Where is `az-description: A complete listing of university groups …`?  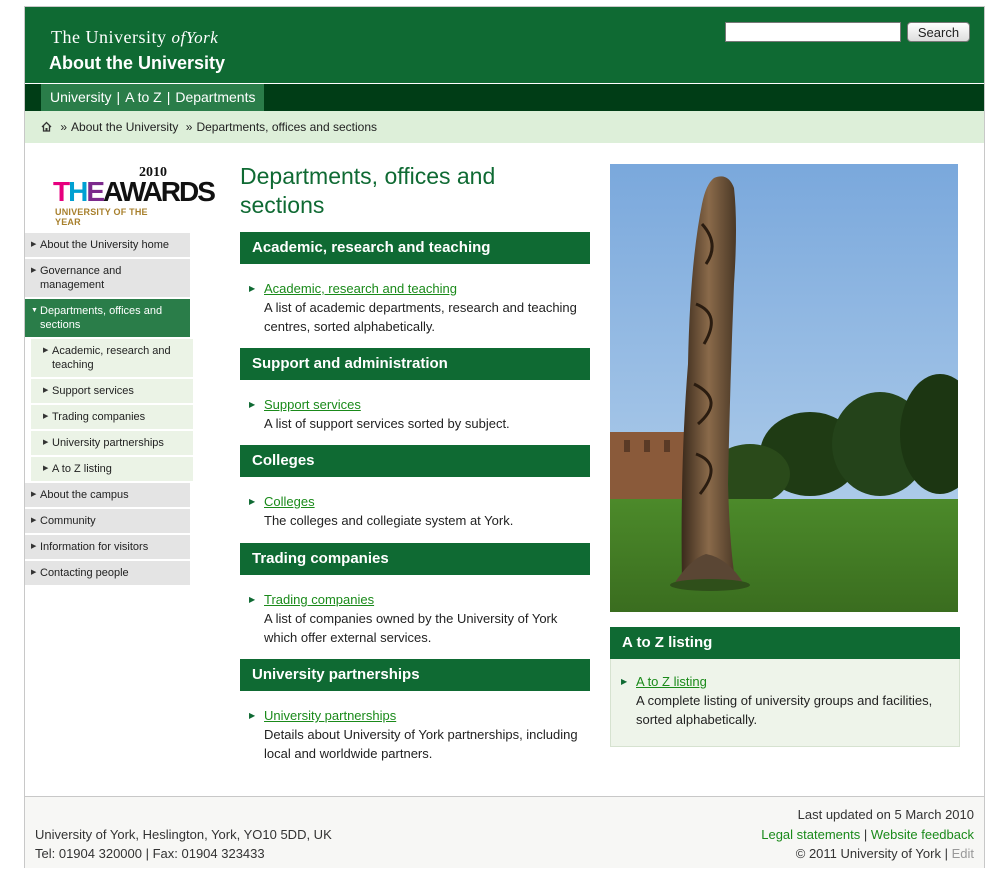
az-description: A complete listing of university groups … is located at coordinates (784, 710).